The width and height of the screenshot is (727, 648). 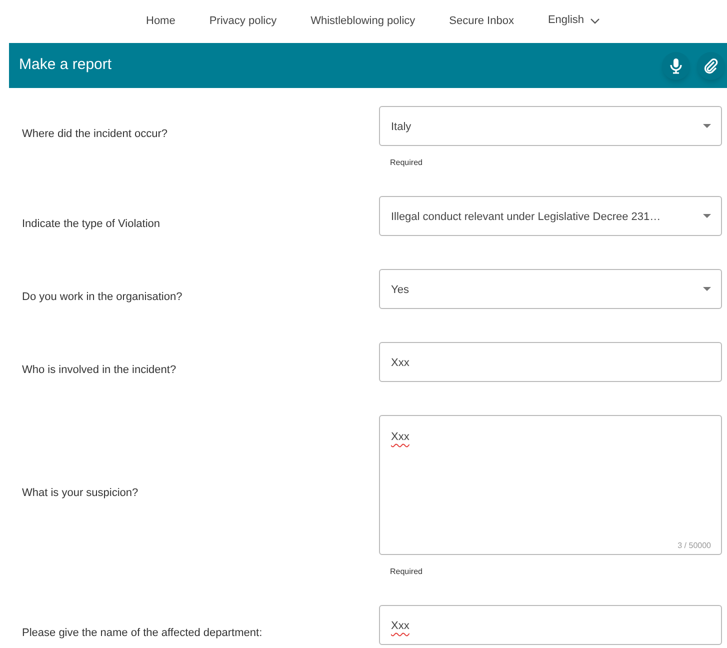 What do you see at coordinates (363, 21) in the screenshot?
I see `nav-link: Whistleblowing policy` at bounding box center [363, 21].